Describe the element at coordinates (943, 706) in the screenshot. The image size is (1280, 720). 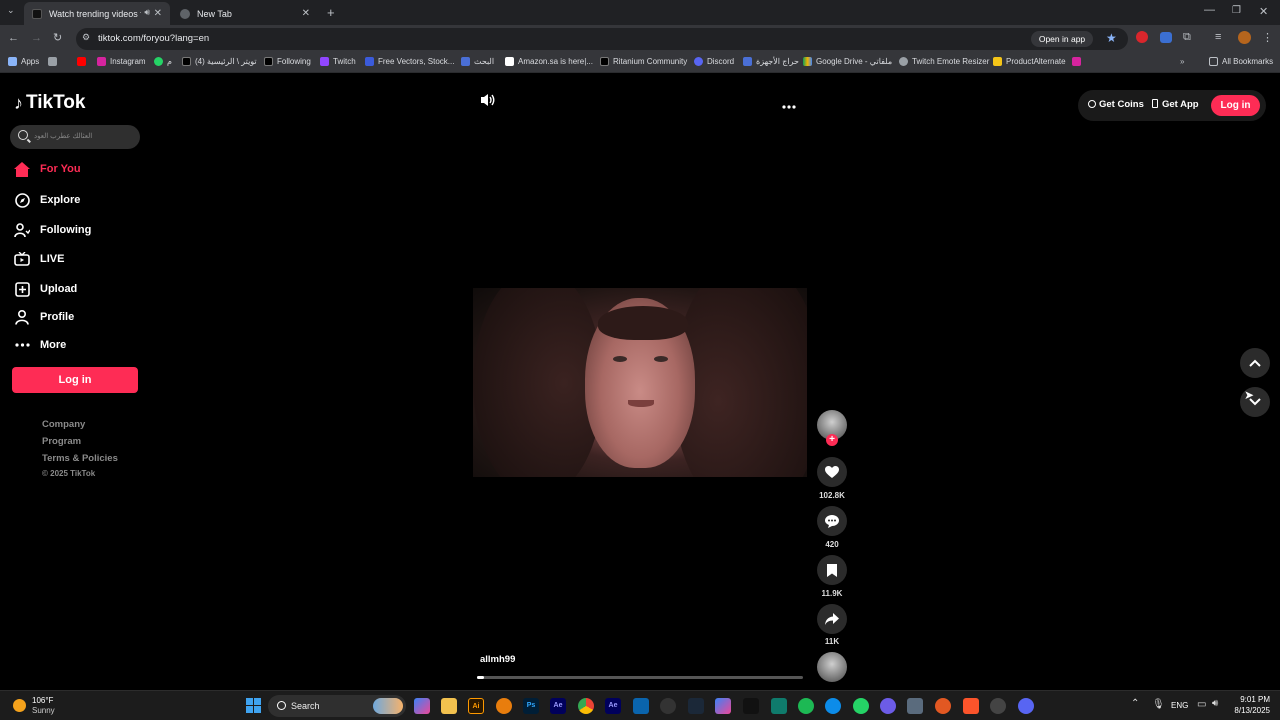
I see `app-orange-icon` at that location.